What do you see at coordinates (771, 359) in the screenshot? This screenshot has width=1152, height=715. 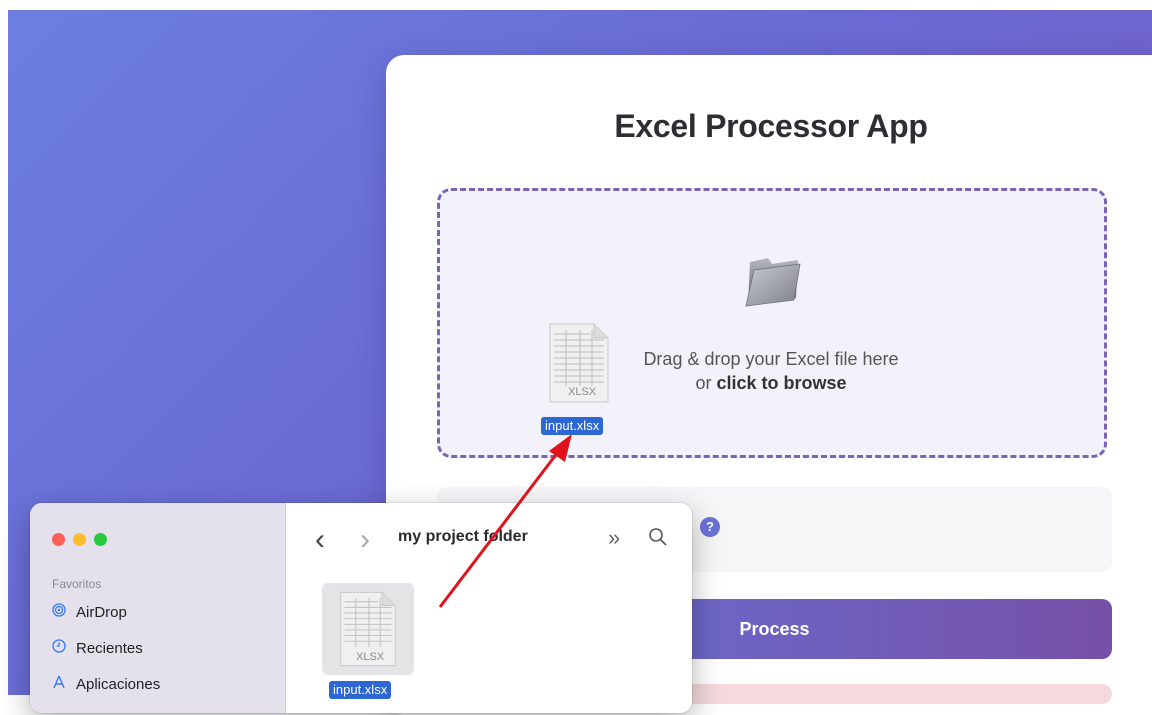 I see `drop-text-line: Drag & drop your Excel file here` at bounding box center [771, 359].